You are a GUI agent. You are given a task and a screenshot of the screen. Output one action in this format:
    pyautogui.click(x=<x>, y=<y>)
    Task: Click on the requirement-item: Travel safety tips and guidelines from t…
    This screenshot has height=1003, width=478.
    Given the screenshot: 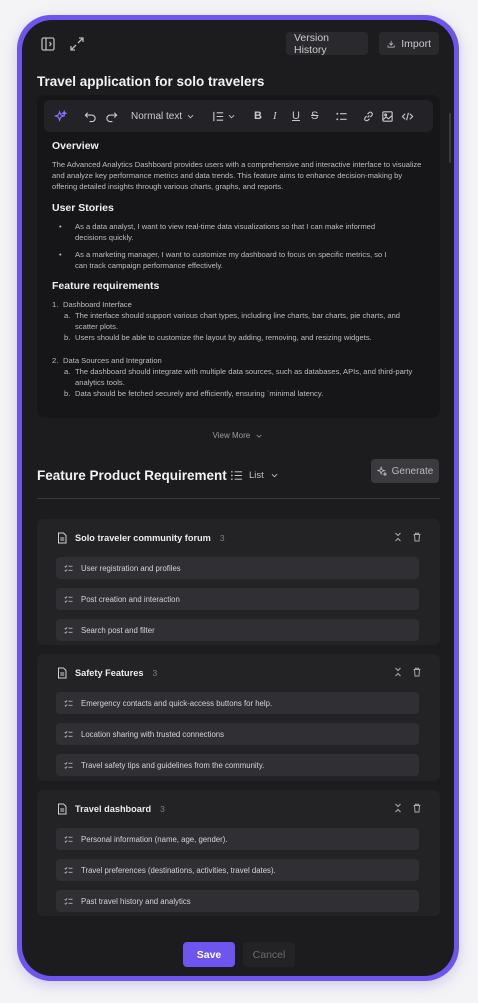 What is the action you would take?
    pyautogui.click(x=237, y=765)
    